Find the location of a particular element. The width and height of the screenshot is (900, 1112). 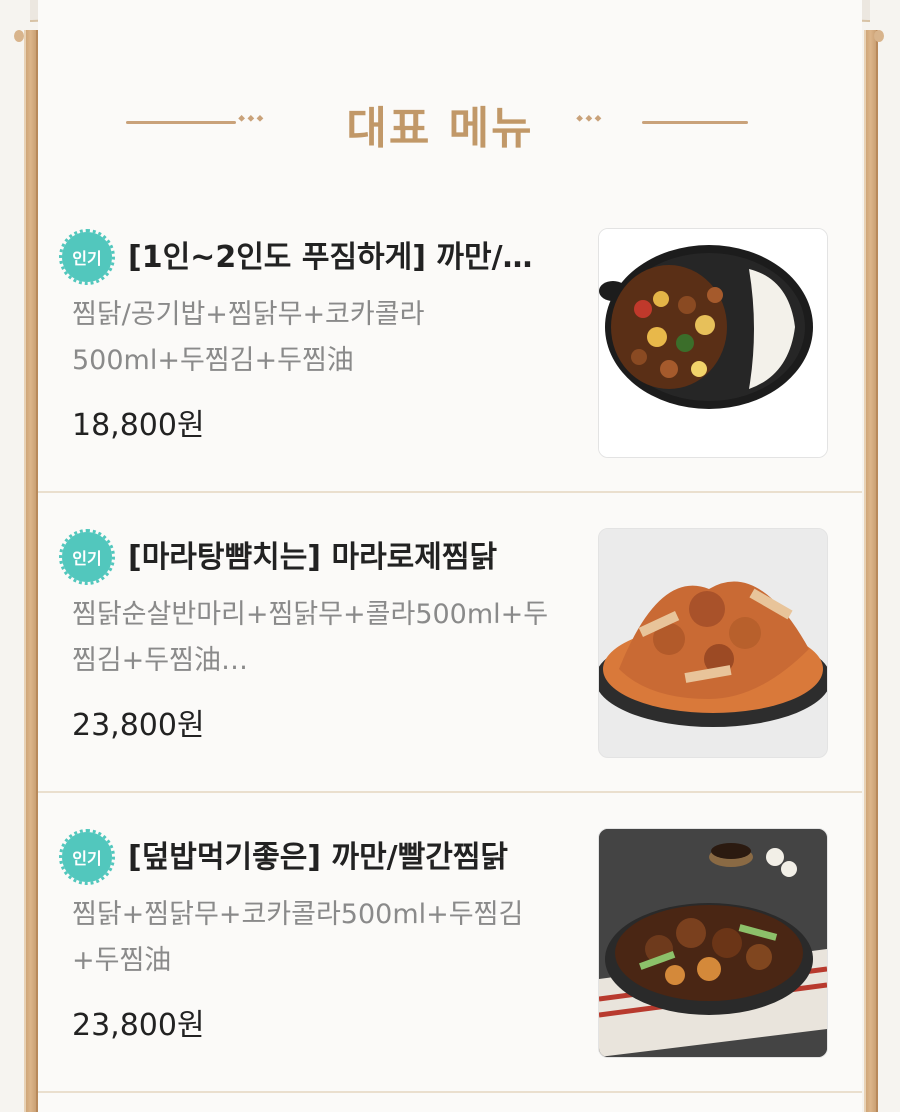

menu-item-price: 18,800원 is located at coordinates (138, 425).